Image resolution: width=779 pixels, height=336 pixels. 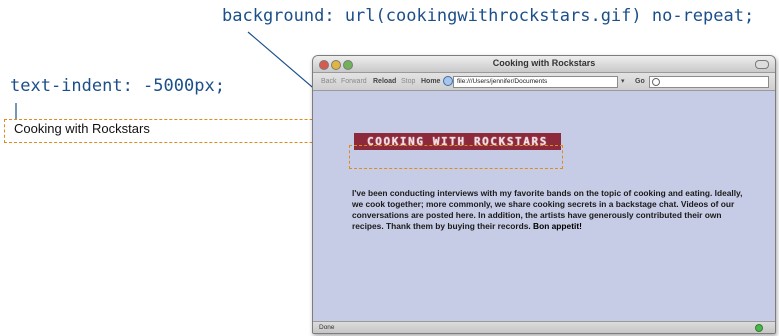 What do you see at coordinates (709, 82) in the screenshot?
I see `search-input` at bounding box center [709, 82].